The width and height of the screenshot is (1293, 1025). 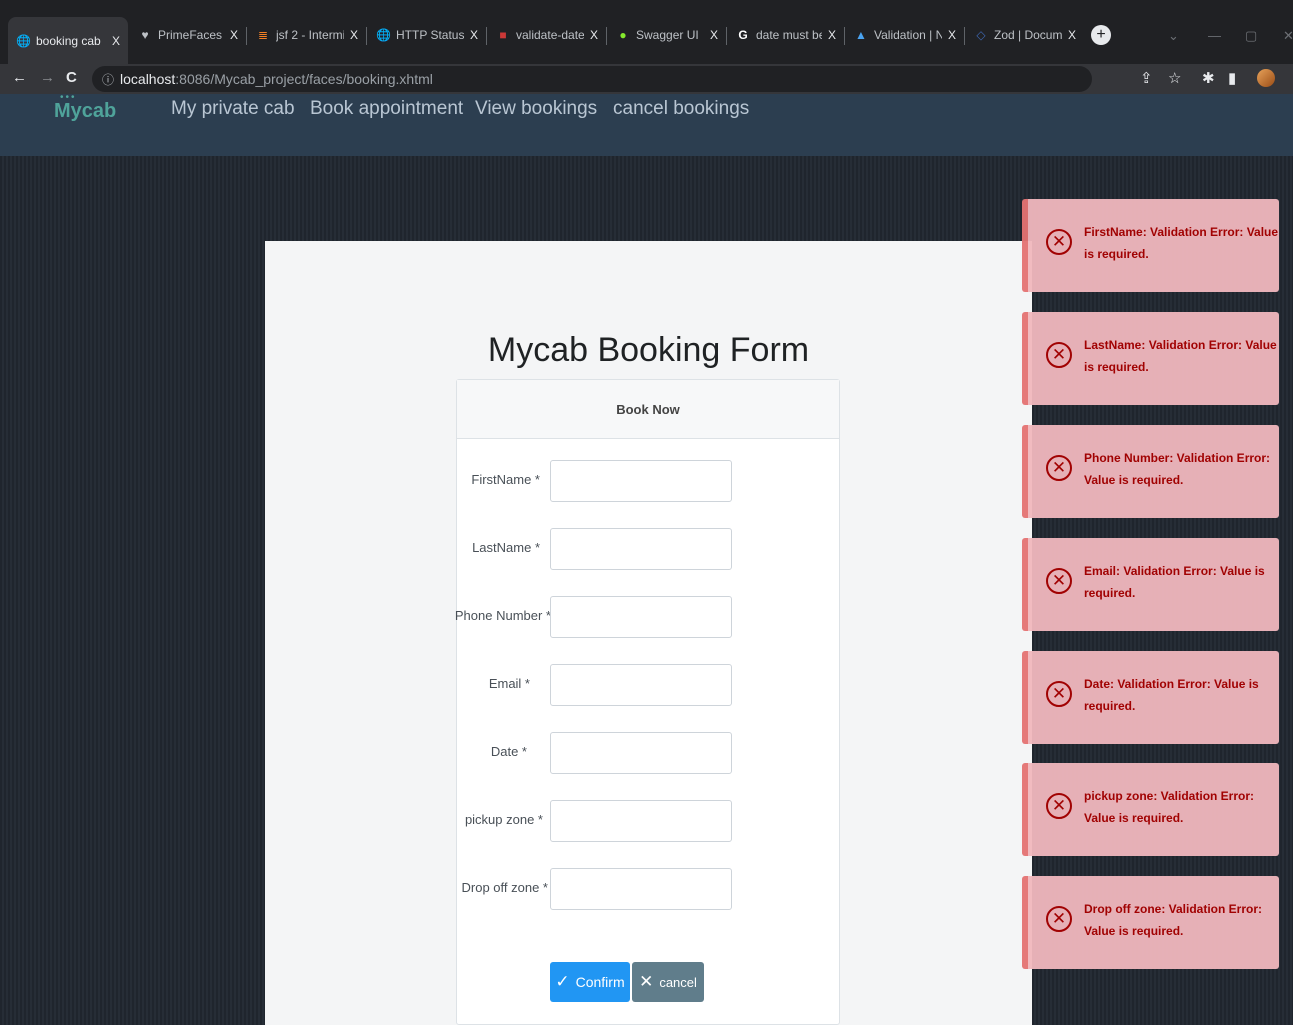 What do you see at coordinates (550, 35) in the screenshot?
I see `tab-title: validate-date` at bounding box center [550, 35].